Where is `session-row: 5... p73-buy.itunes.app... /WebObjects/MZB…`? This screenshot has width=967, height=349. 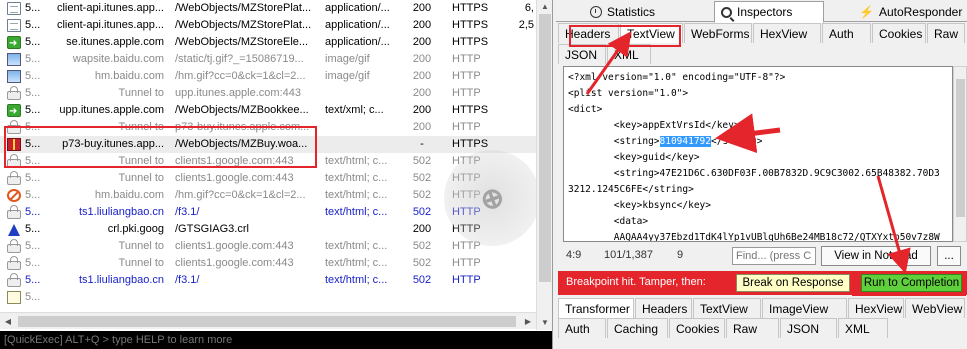
session-row: 5... p73-buy.itunes.app... /WebObjects/MZB… is located at coordinates (268, 144).